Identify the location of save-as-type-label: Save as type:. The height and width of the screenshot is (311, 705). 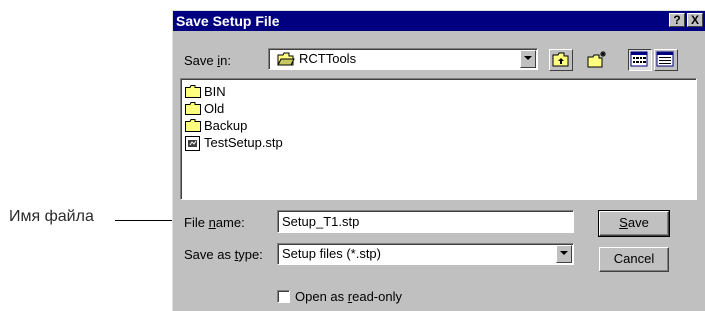
(223, 254).